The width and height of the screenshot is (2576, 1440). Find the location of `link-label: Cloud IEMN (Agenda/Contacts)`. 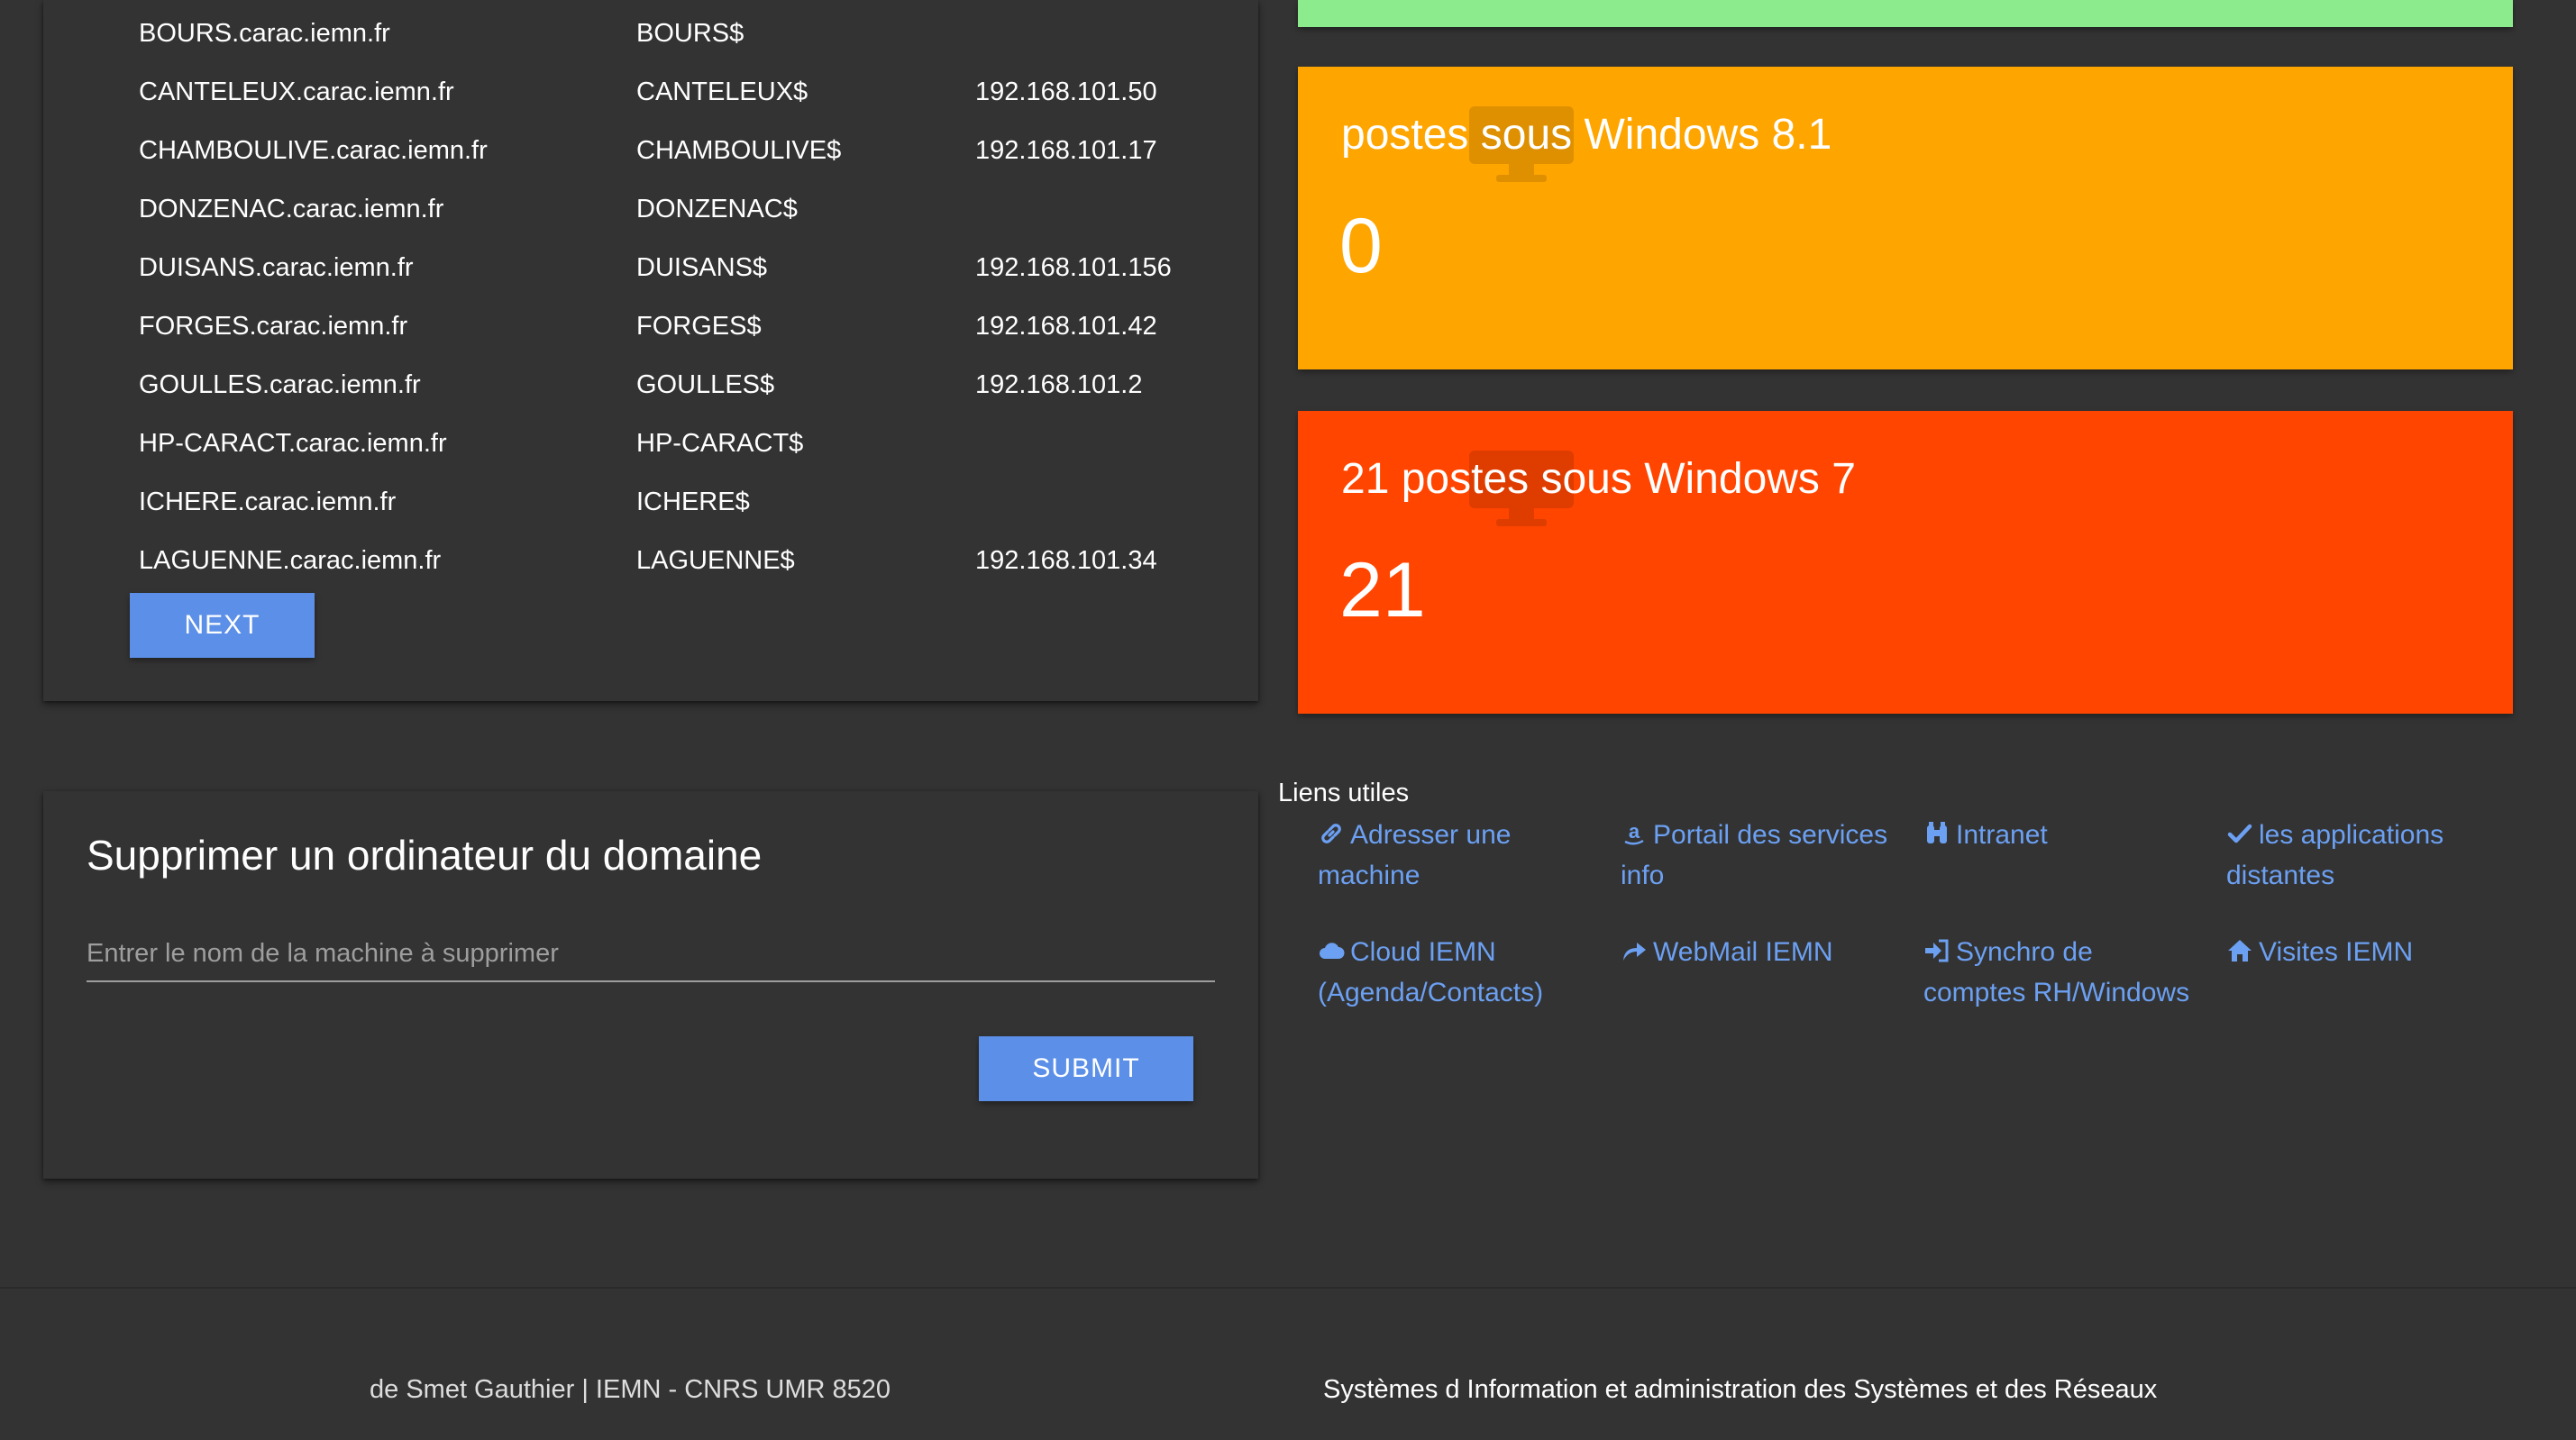

link-label: Cloud IEMN (Agenda/Contacts) is located at coordinates (1431, 972).